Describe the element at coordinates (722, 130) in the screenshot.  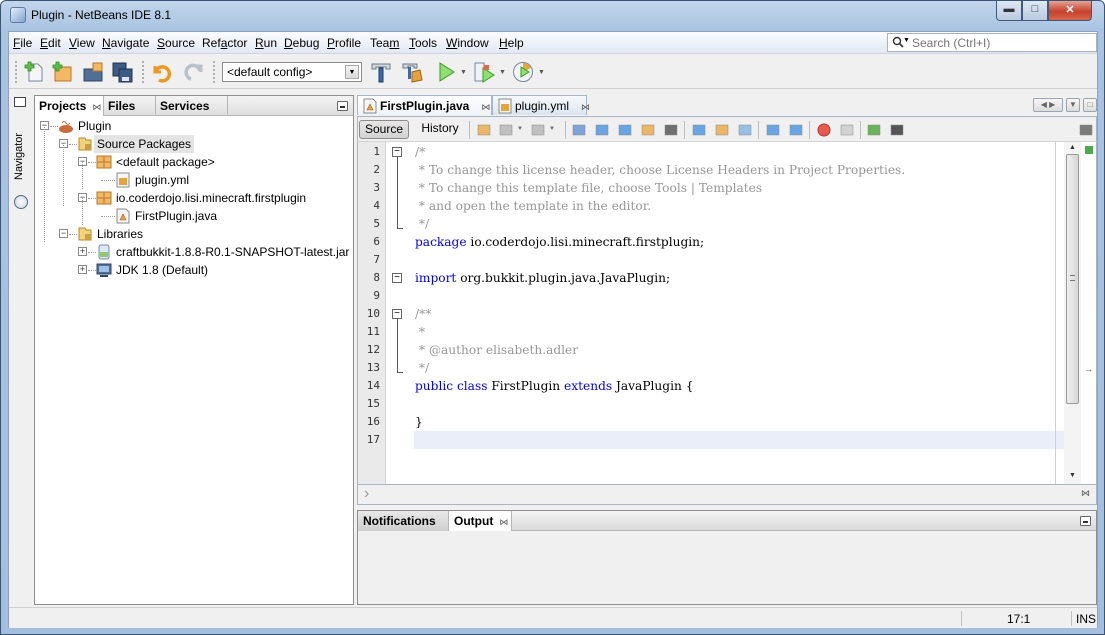
I see `next-bookmark-icon` at that location.